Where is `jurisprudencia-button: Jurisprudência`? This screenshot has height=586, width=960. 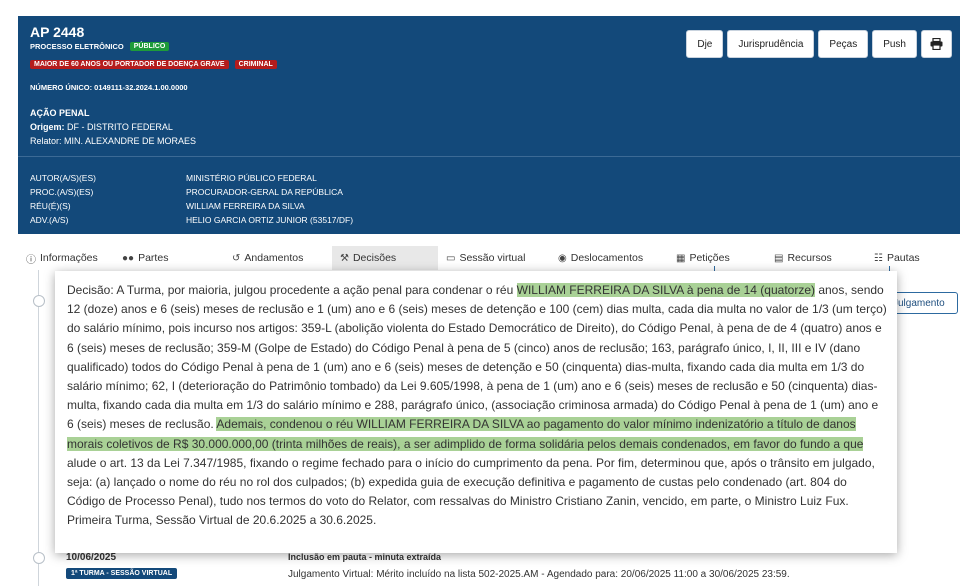 jurisprudencia-button: Jurisprudência is located at coordinates (771, 44).